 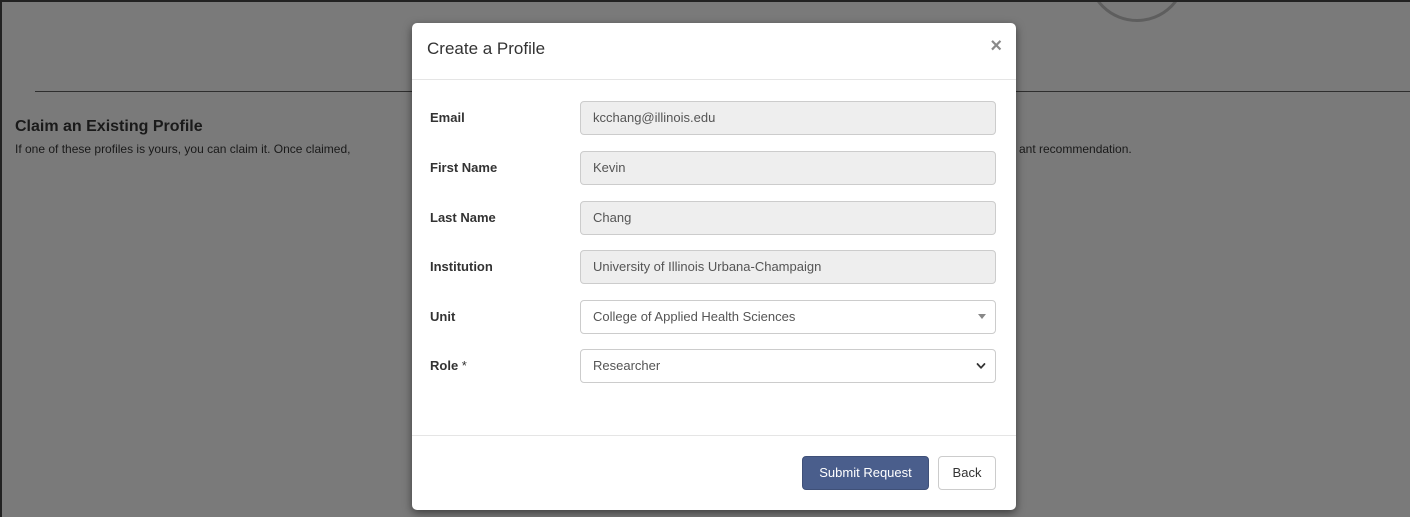 What do you see at coordinates (1075, 149) in the screenshot?
I see `claim-profile-text-right: ant recommendation.` at bounding box center [1075, 149].